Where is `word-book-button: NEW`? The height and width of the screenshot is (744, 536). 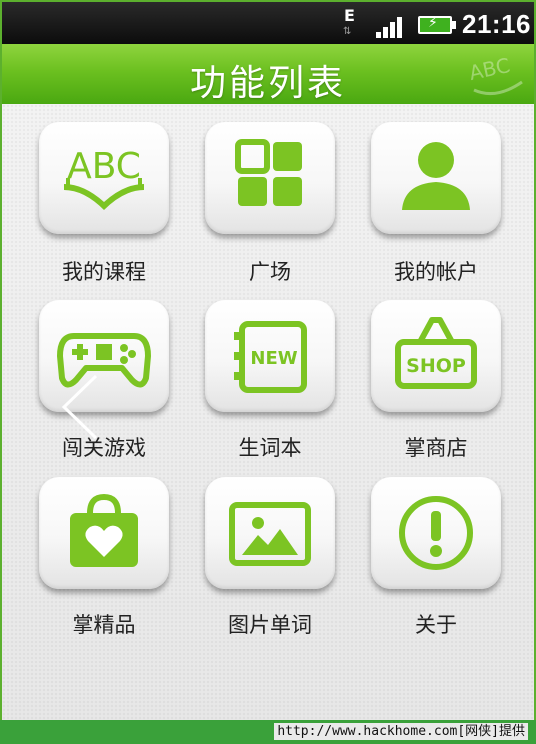 word-book-button: NEW is located at coordinates (270, 356).